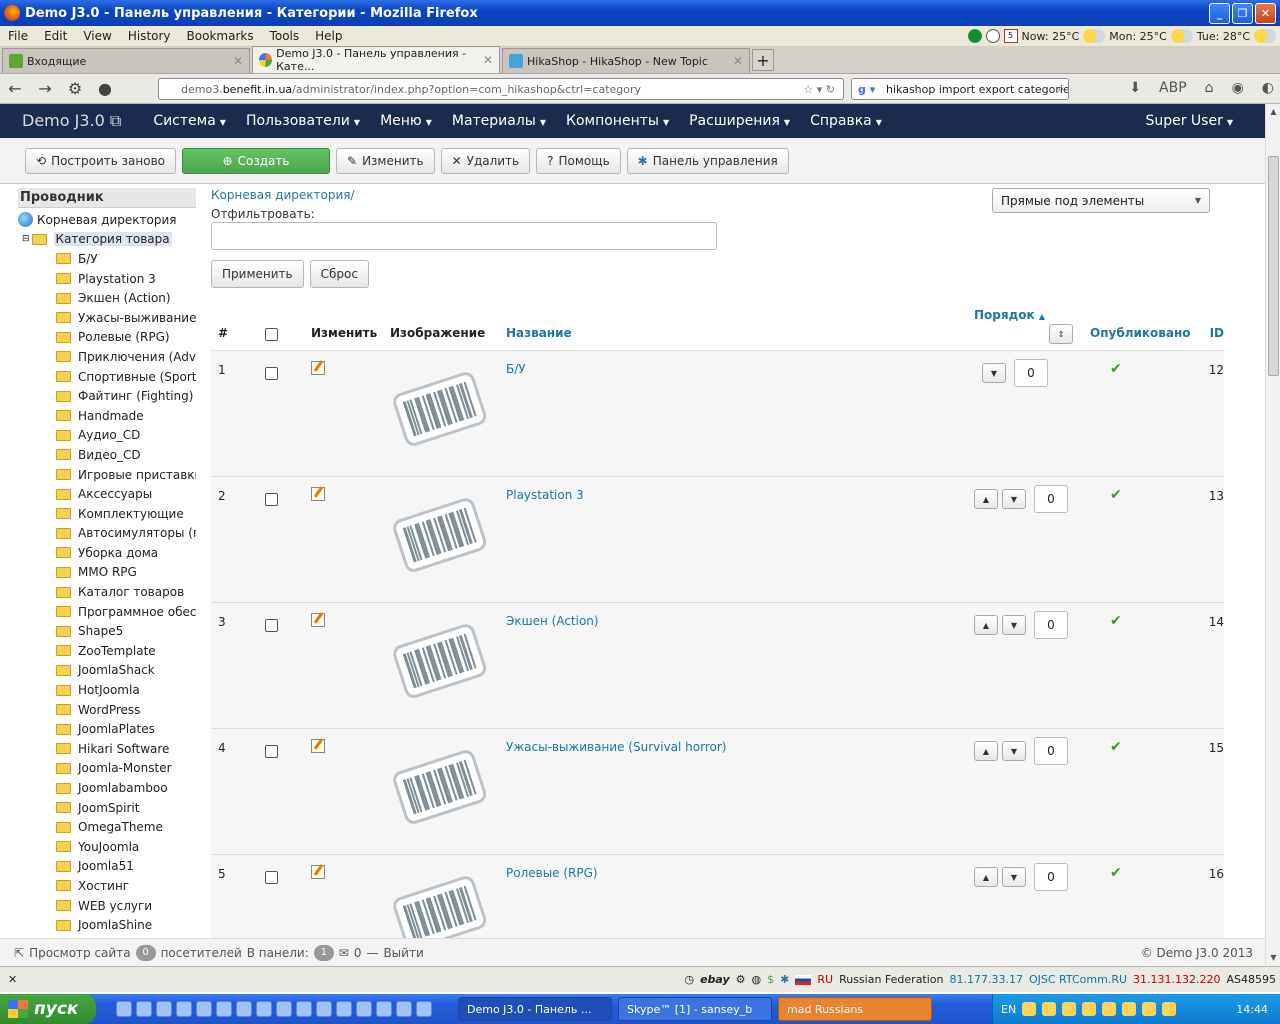  What do you see at coordinates (757, 979) in the screenshot?
I see `globe-icon: ◍` at bounding box center [757, 979].